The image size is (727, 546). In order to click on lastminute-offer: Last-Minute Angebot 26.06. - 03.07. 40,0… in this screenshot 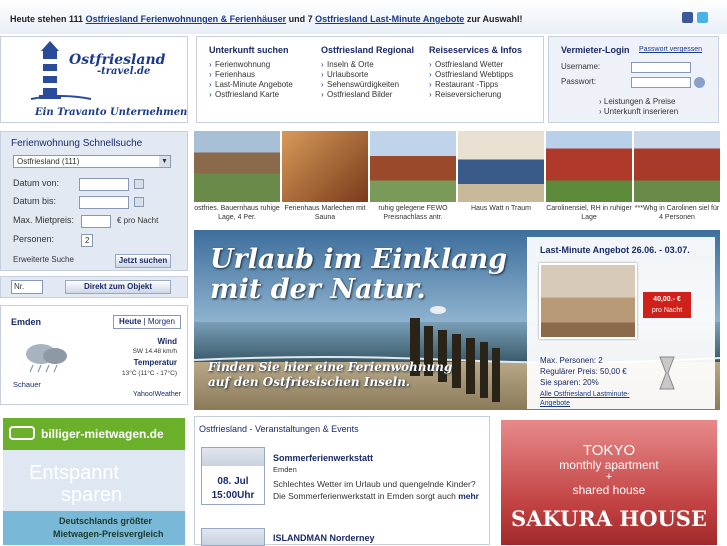, I will do `click(621, 323)`.